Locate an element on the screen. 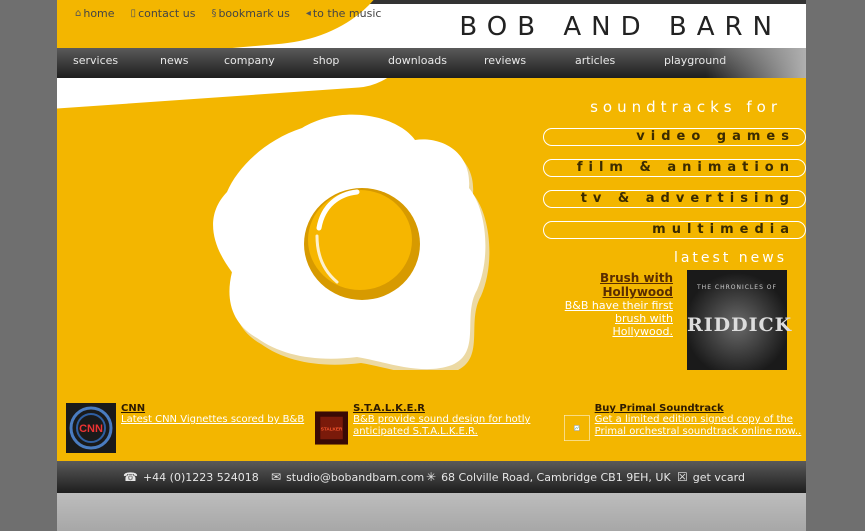  nav-reviews: reviews is located at coordinates (505, 60).